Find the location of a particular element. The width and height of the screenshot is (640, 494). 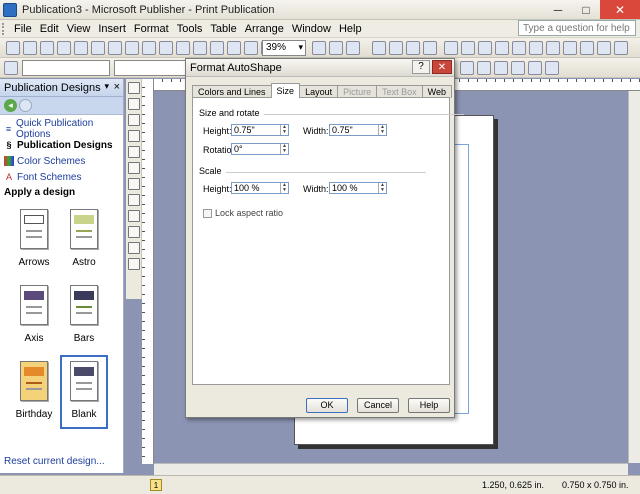

send-backward-icon is located at coordinates (251, 48).